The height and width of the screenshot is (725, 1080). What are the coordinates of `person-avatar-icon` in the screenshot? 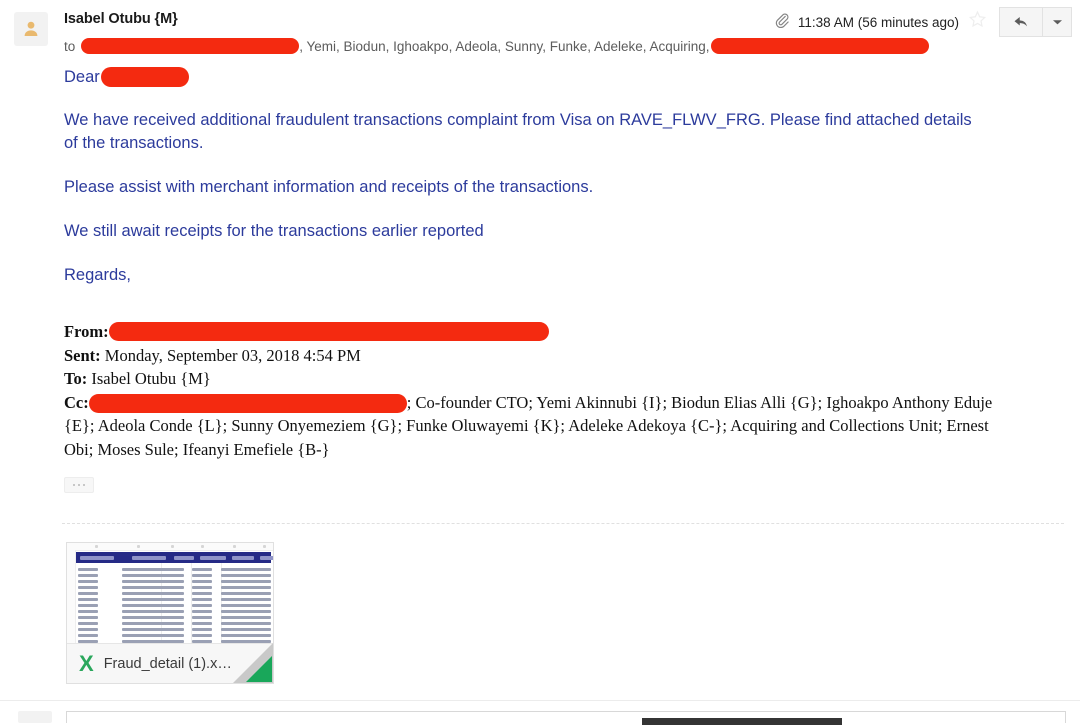 It's located at (31, 28).